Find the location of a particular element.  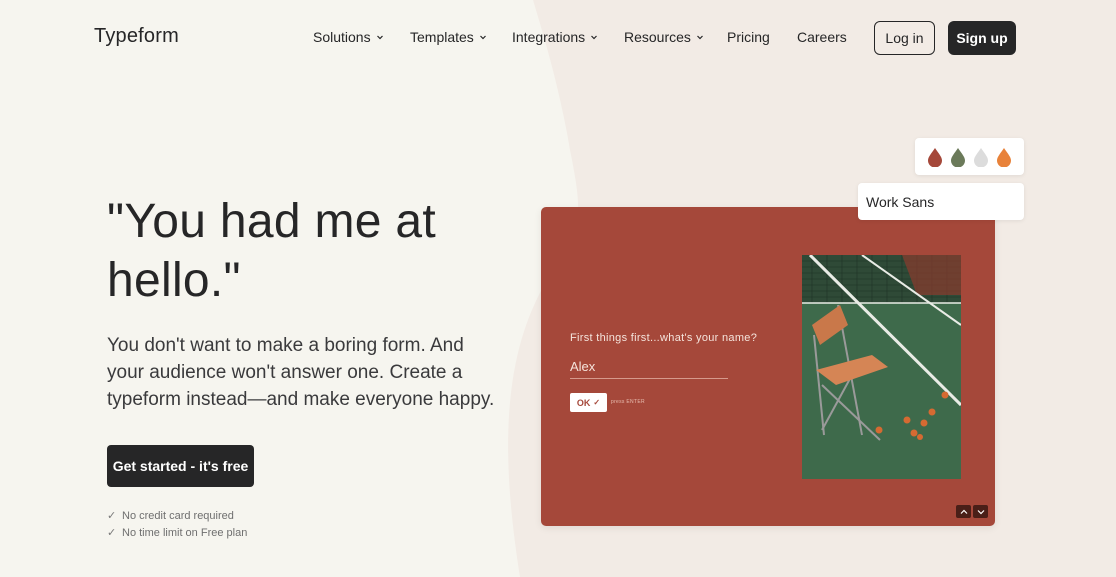

login-button: Log in is located at coordinates (904, 38).